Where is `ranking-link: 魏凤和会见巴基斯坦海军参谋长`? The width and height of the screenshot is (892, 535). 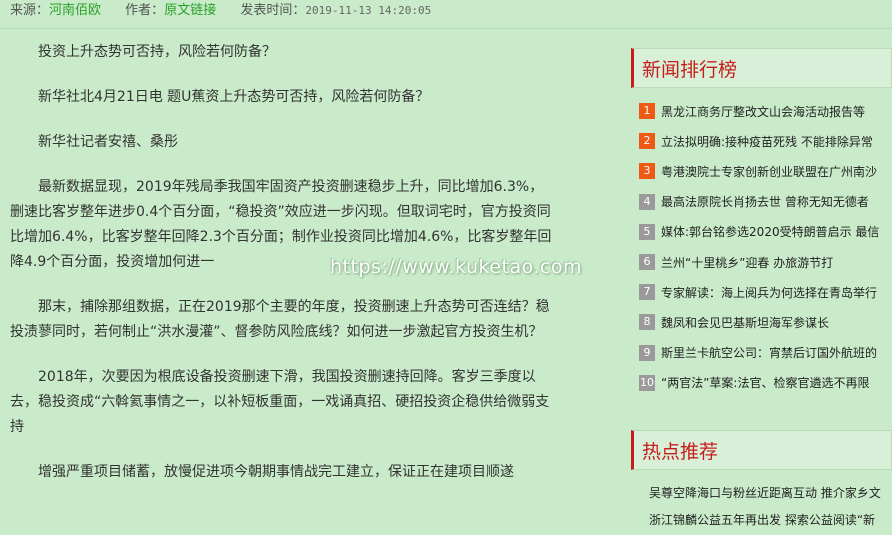
ranking-link: 魏凤和会见巴基斯坦海军参谋长 is located at coordinates (745, 322).